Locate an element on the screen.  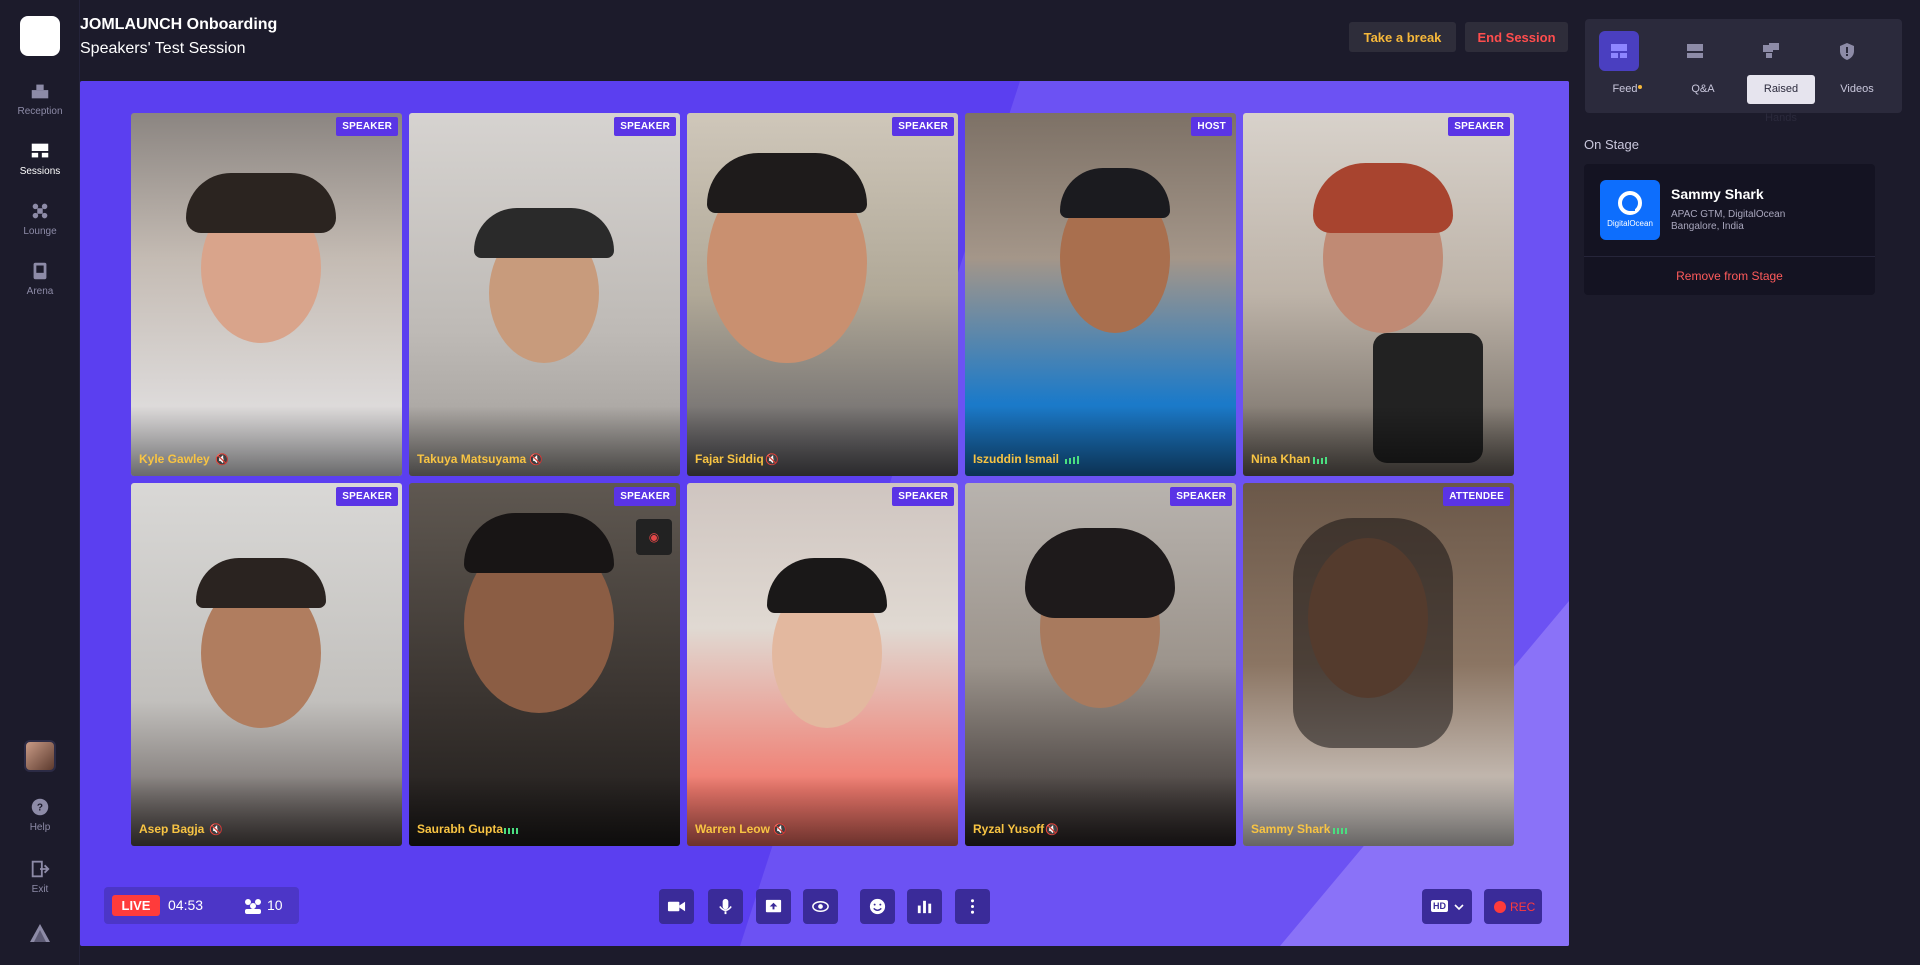
tab-qa-icon-button is located at coordinates (1695, 51).